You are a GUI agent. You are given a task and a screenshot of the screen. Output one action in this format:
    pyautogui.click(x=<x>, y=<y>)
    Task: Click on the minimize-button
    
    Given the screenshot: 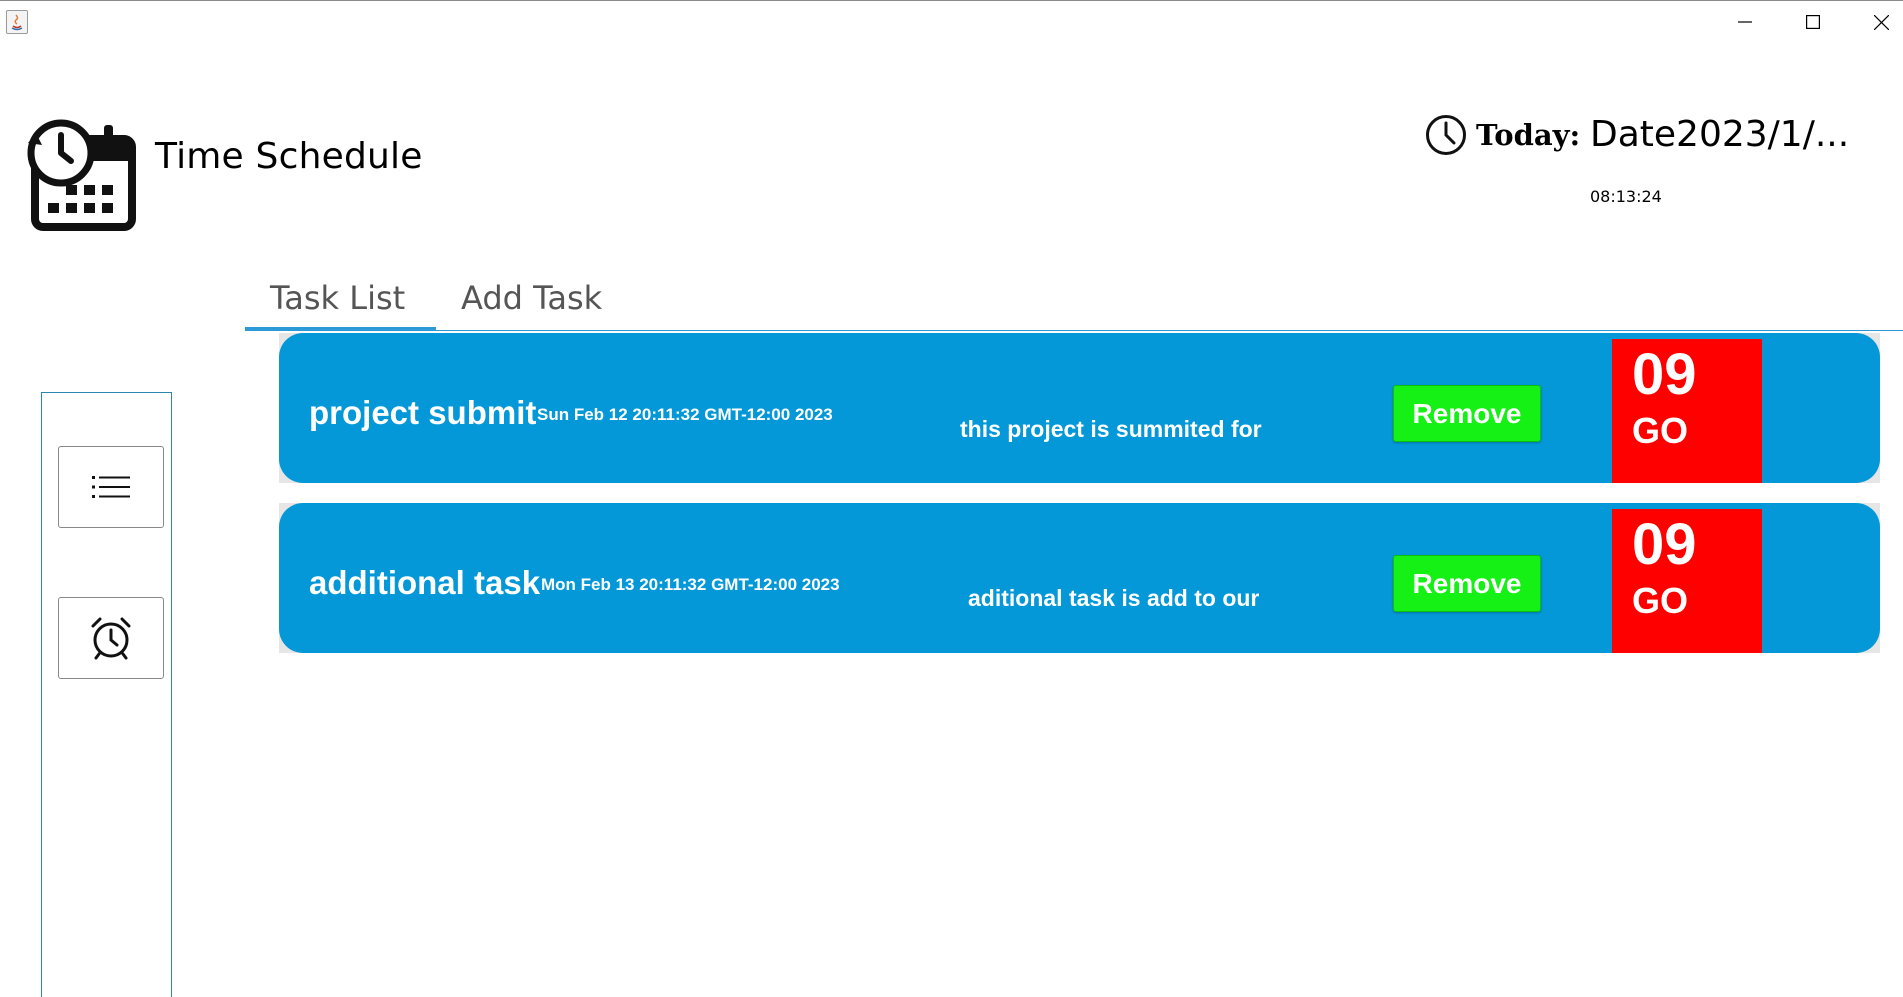 What is the action you would take?
    pyautogui.click(x=1745, y=22)
    